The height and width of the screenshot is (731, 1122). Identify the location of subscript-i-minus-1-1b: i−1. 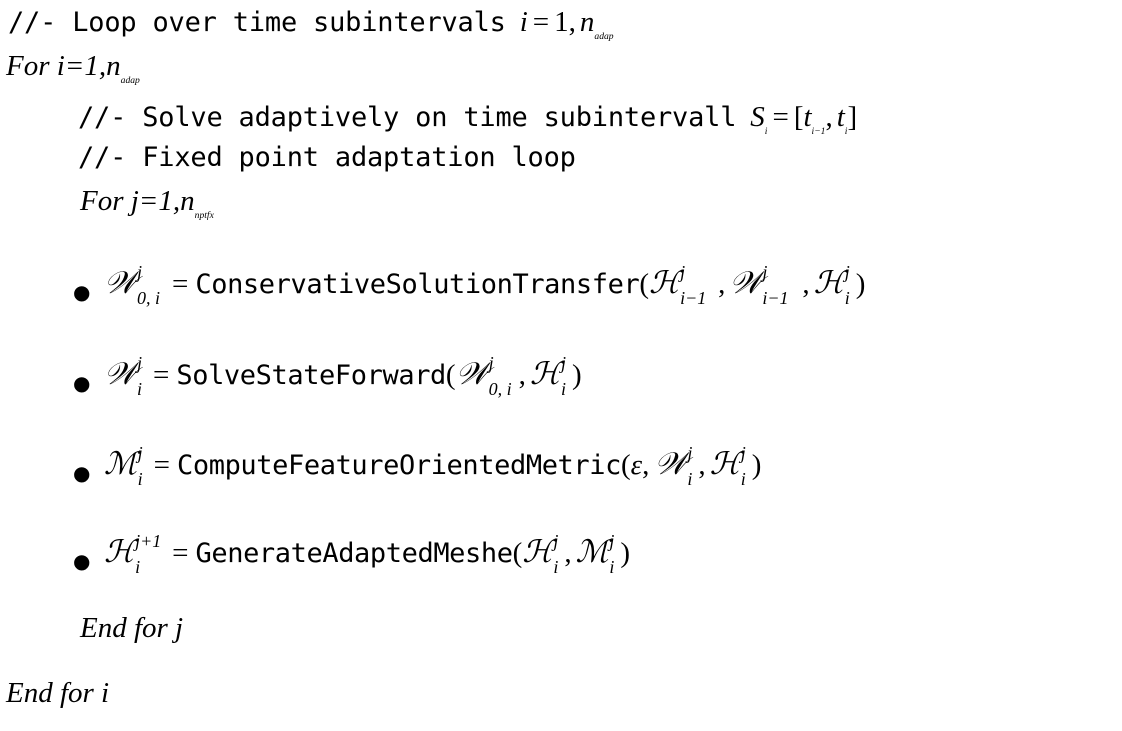
(775, 298).